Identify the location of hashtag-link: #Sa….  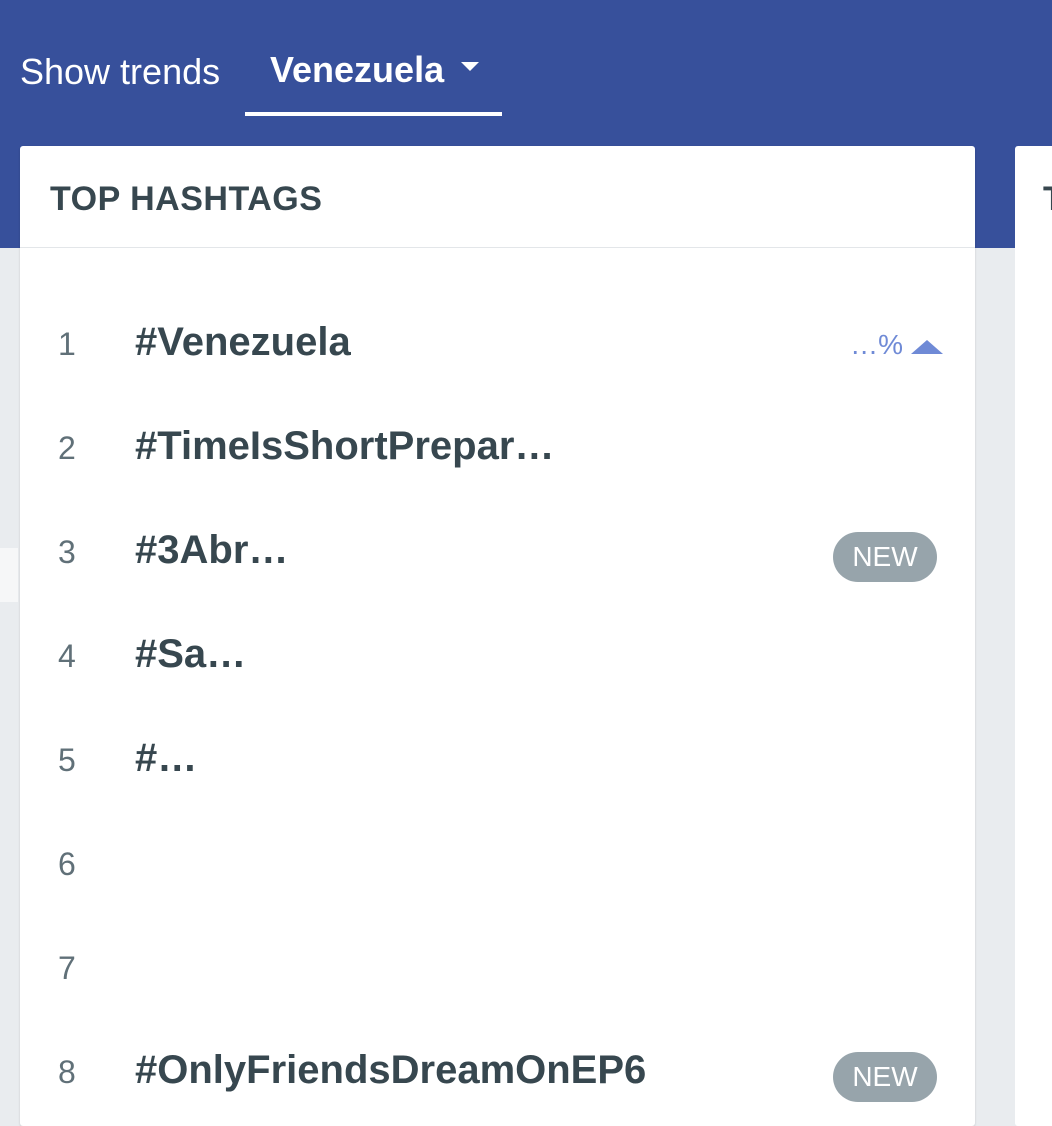
(190, 654).